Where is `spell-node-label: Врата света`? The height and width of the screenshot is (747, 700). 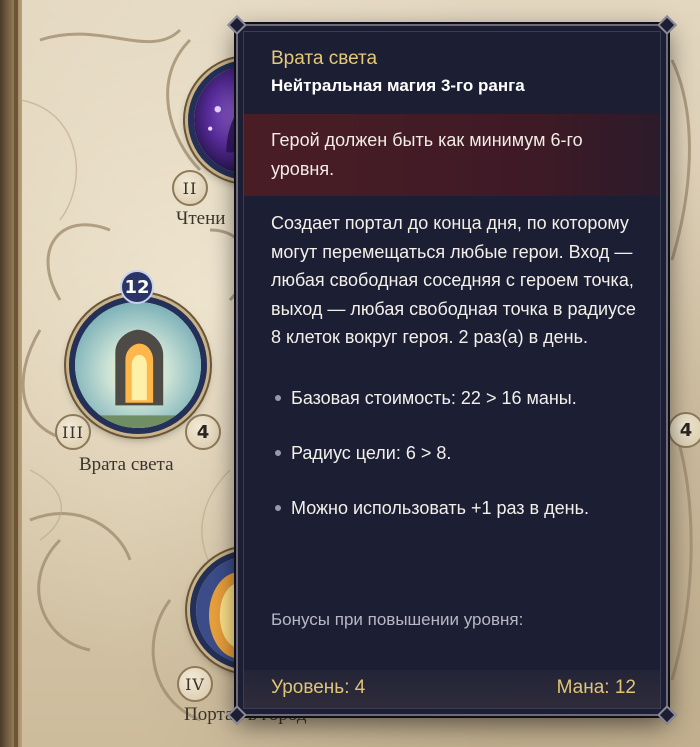 spell-node-label: Врата света is located at coordinates (126, 464).